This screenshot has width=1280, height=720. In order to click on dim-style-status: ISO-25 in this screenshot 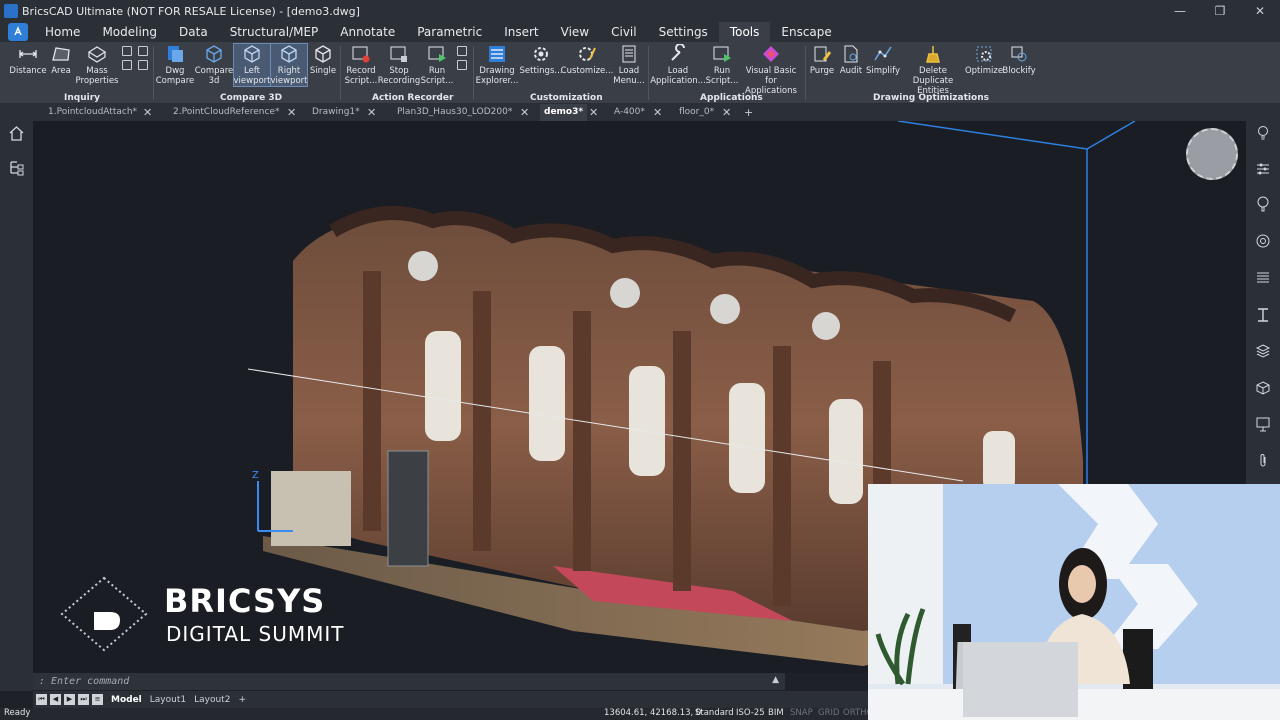, I will do `click(750, 713)`.